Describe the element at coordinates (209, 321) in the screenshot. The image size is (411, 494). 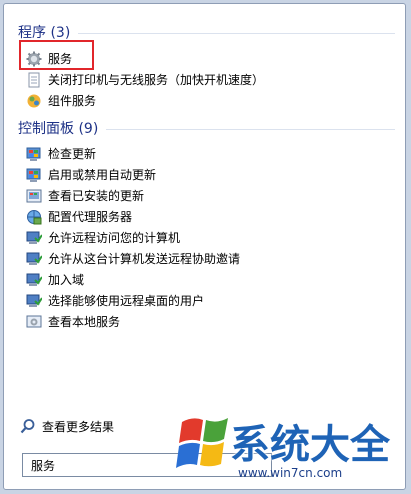
I see `cp-item-local-services: 查看本地服务` at that location.